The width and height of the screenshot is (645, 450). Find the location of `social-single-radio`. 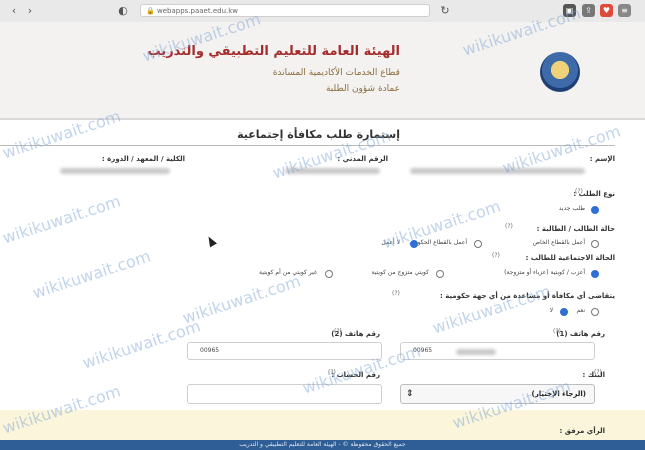

social-single-radio is located at coordinates (595, 274).